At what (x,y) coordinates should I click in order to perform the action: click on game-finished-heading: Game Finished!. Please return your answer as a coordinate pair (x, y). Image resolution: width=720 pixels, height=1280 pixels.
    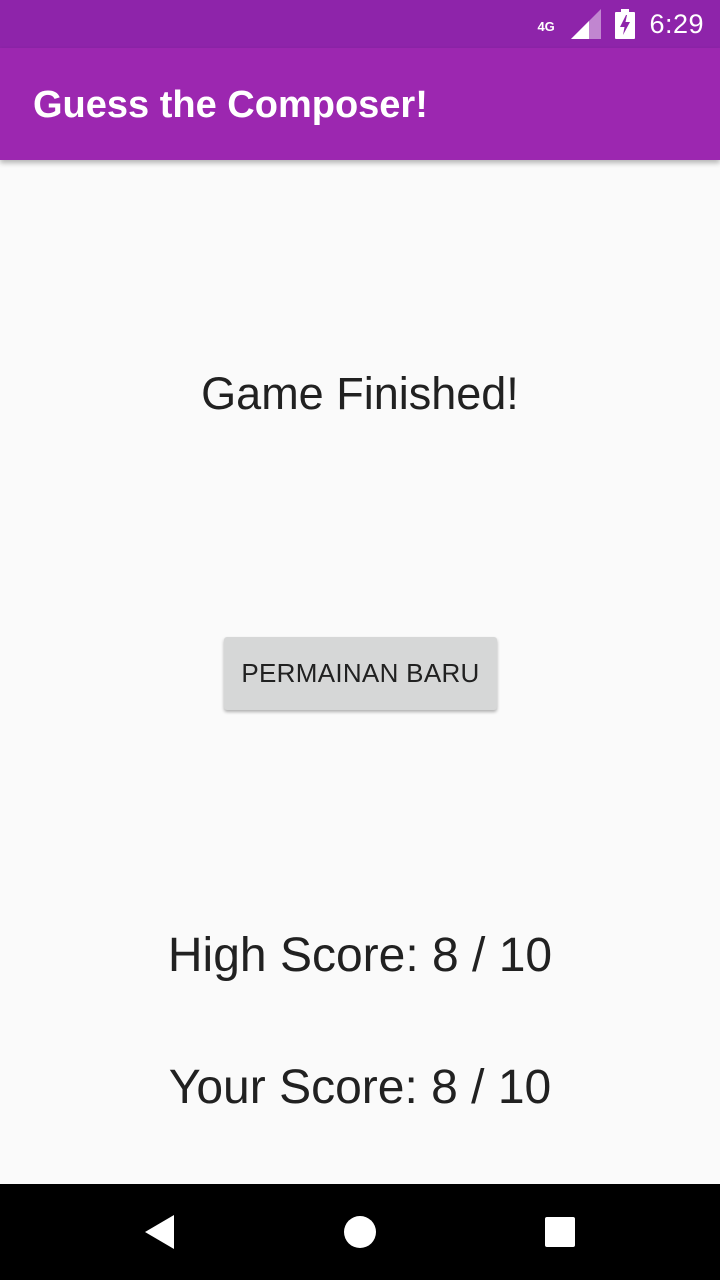
    Looking at the image, I should click on (360, 393).